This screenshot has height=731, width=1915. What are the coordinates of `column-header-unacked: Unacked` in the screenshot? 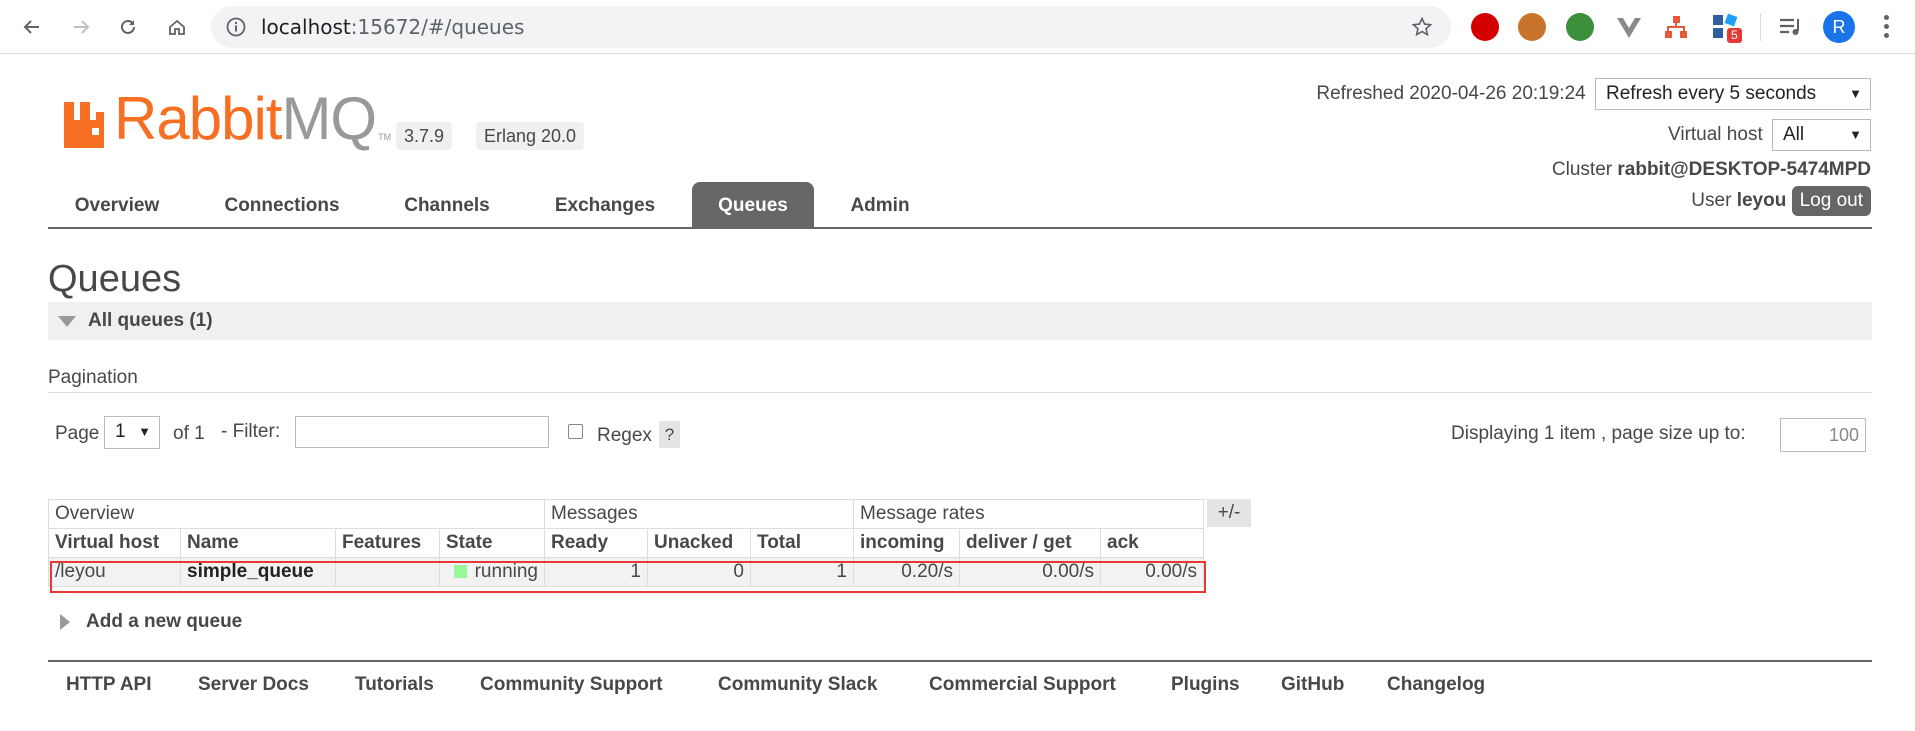 It's located at (699, 543).